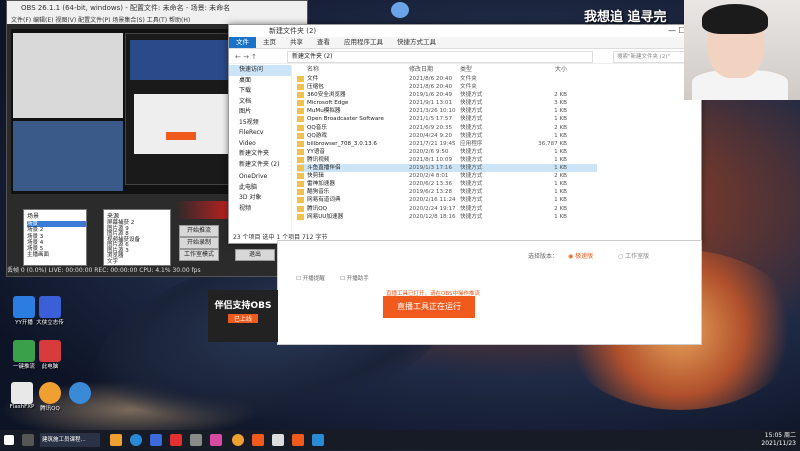  I want to click on file-row: QQ游戏 2020/4/24 9:20 快捷方式 1 KB, so click(447, 136).